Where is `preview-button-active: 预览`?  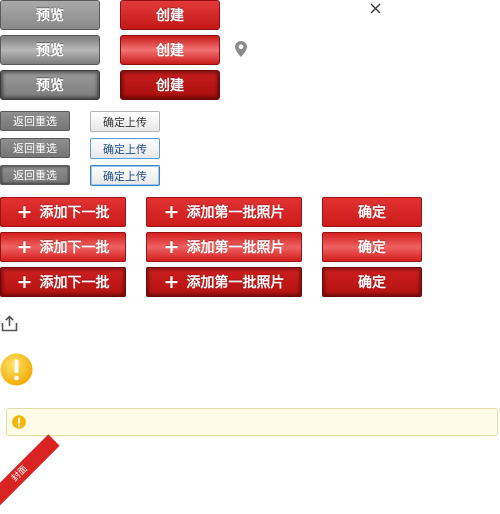 preview-button-active: 预览 is located at coordinates (50, 85).